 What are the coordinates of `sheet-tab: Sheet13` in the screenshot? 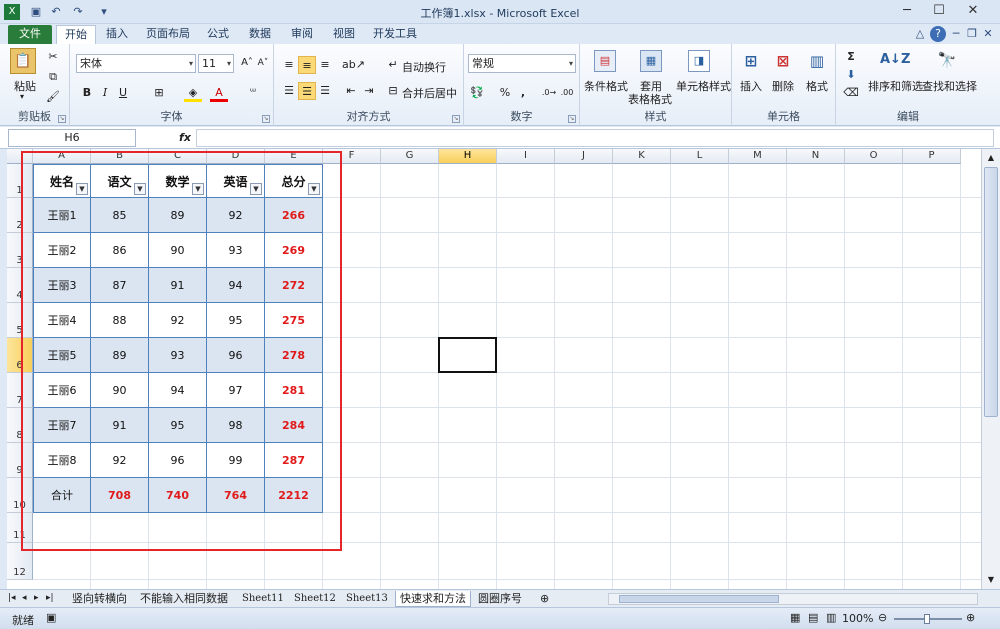 It's located at (367, 599).